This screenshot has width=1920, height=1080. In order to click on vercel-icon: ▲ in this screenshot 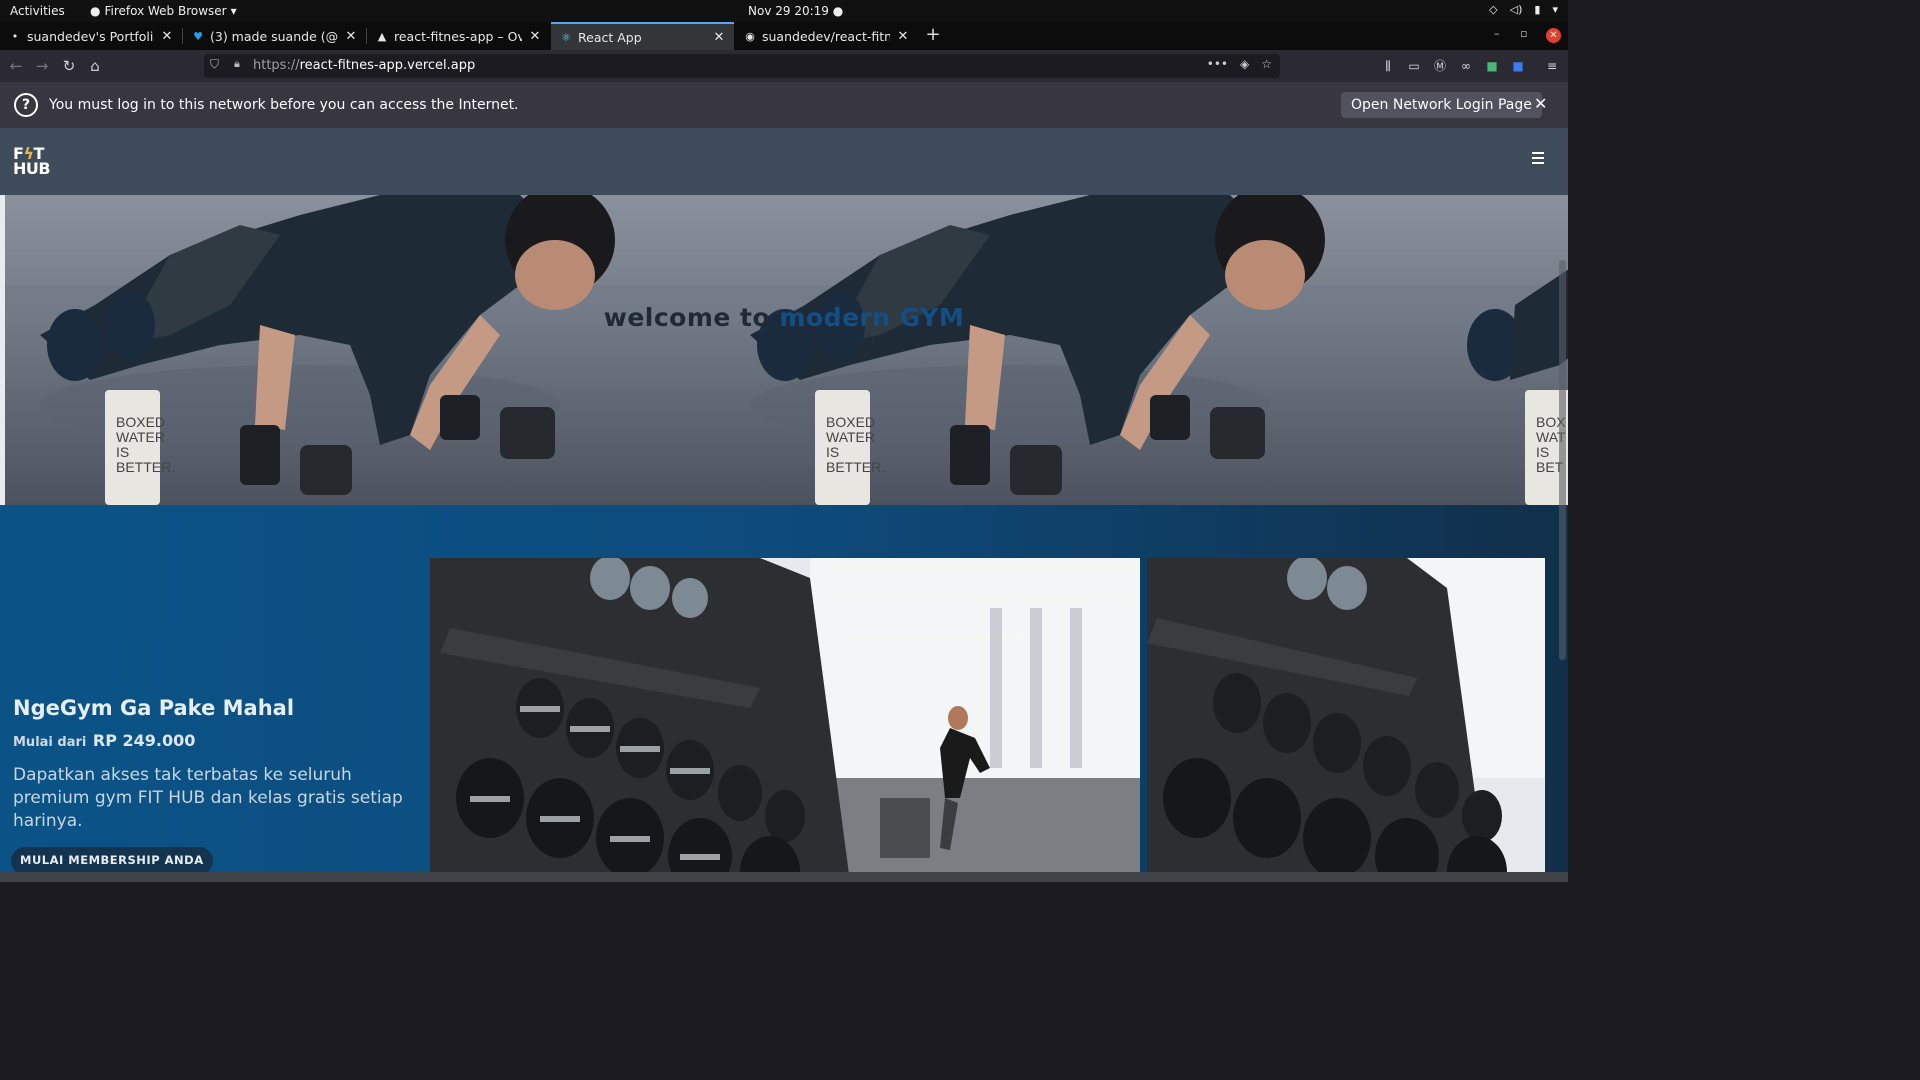, I will do `click(382, 36)`.